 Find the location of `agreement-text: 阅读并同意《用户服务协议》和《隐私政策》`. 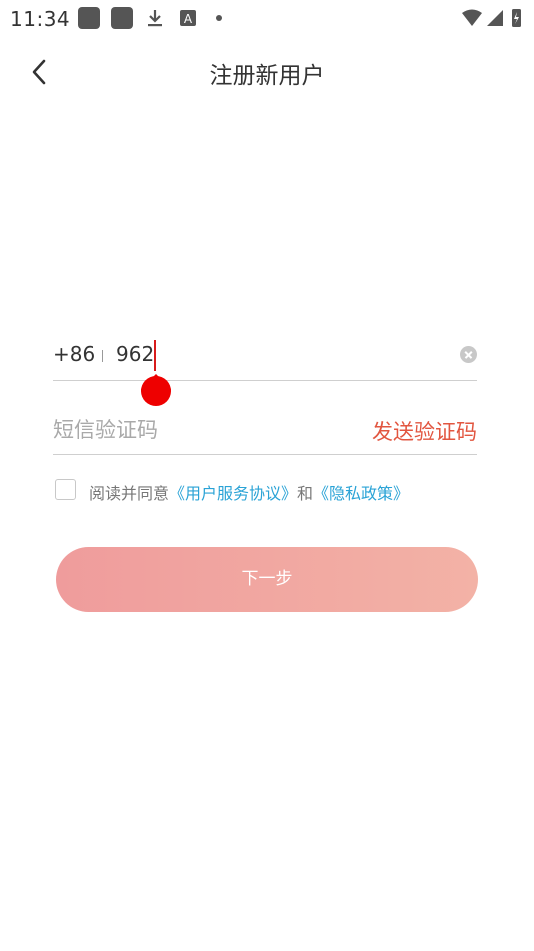

agreement-text: 阅读并同意《用户服务协议》和《隐私政策》 is located at coordinates (249, 492).